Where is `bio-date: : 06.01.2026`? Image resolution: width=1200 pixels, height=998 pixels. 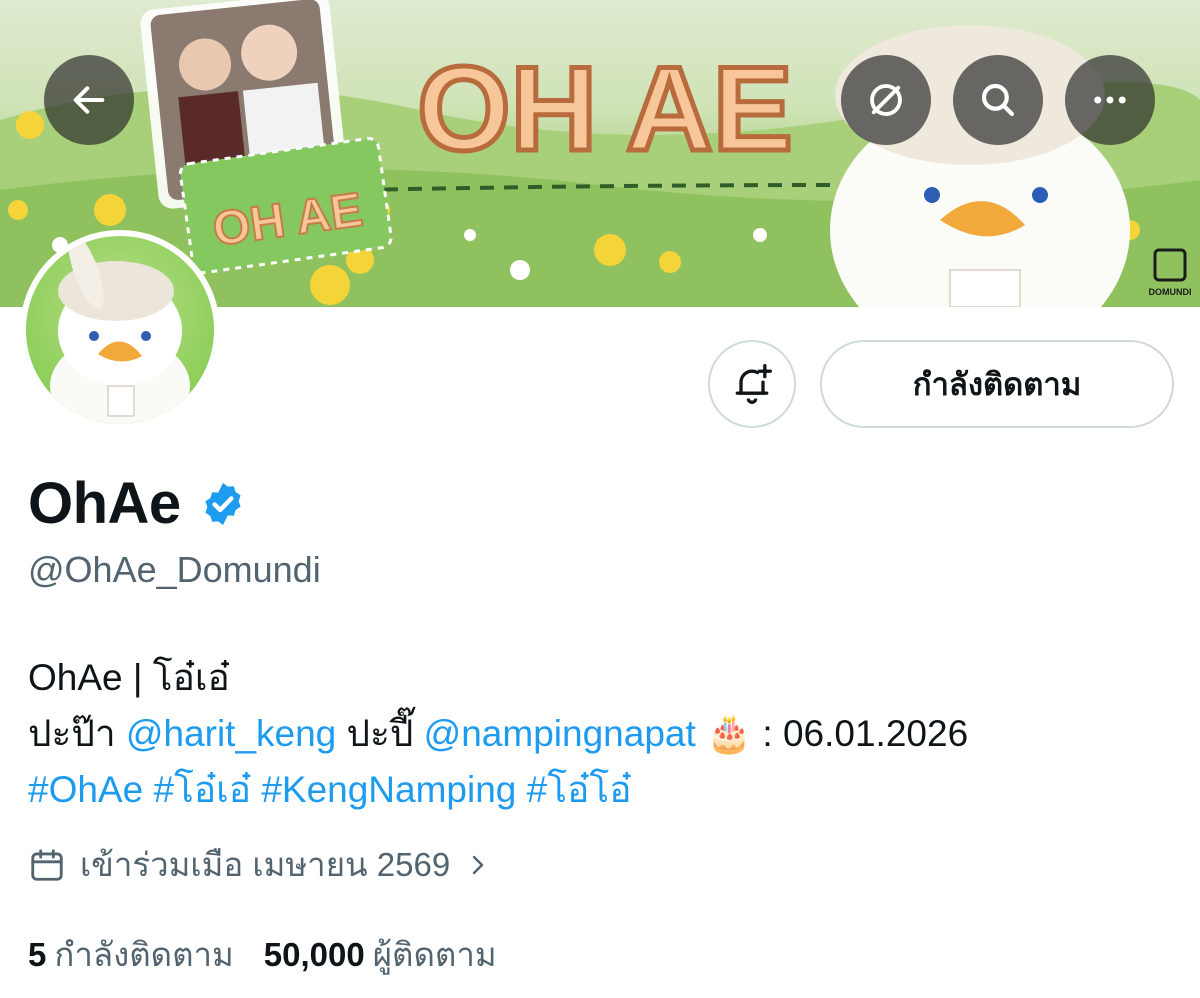 bio-date: : 06.01.2026 is located at coordinates (860, 733).